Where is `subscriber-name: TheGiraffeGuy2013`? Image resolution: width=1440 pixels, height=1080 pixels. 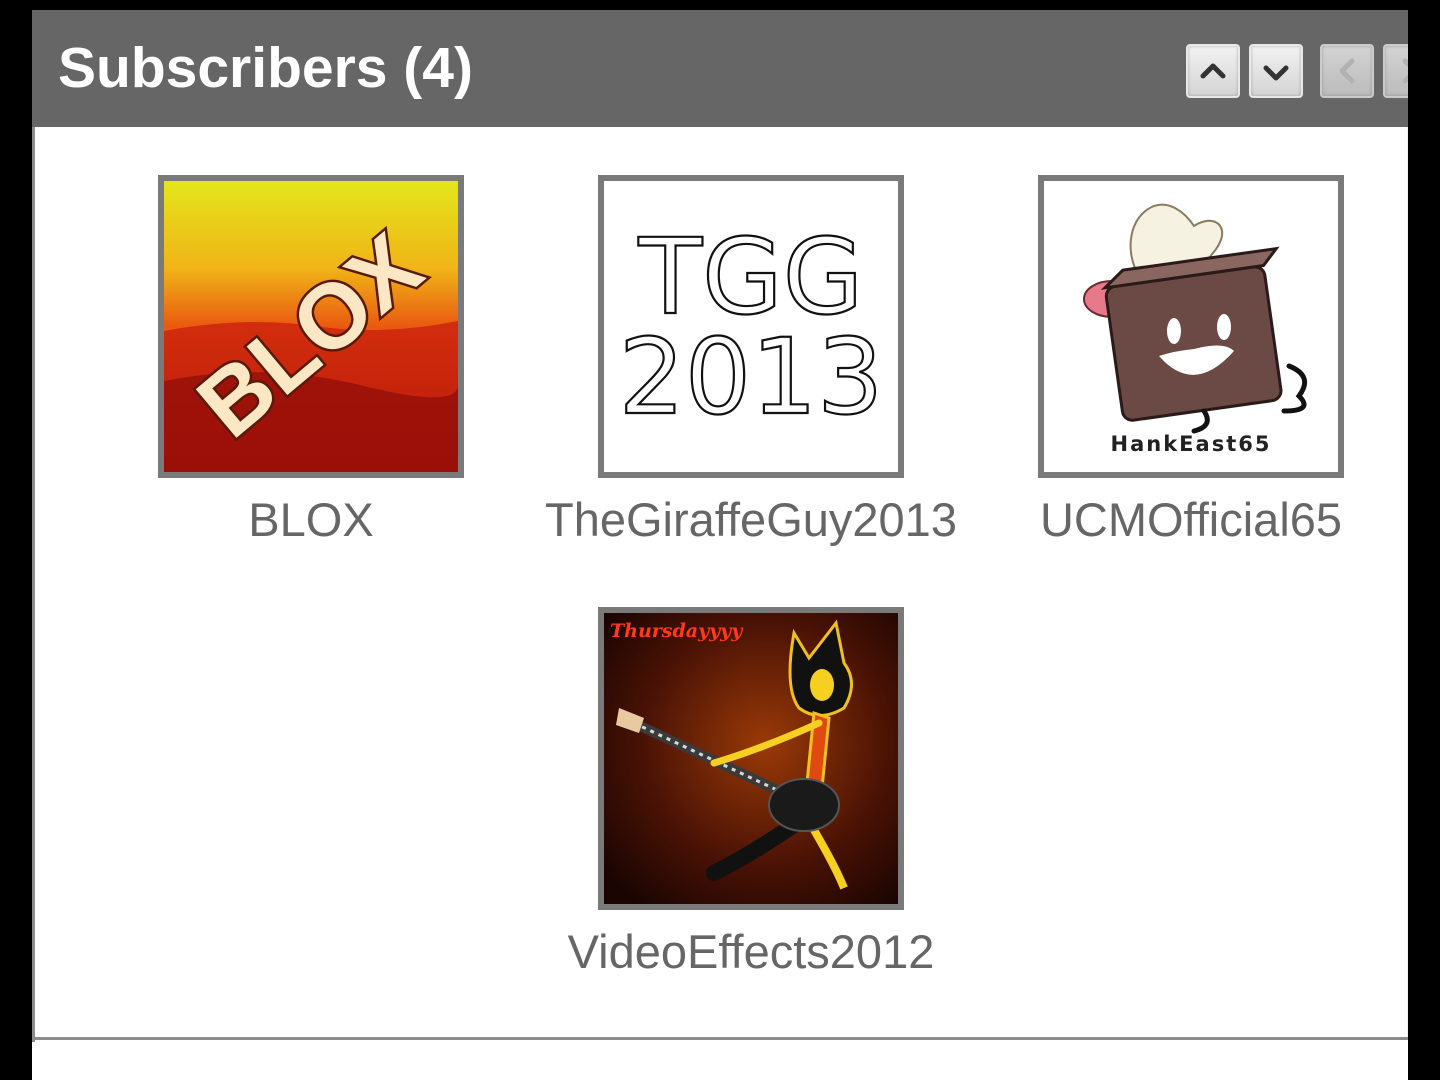
subscriber-name: TheGiraffeGuy2013 is located at coordinates (751, 520).